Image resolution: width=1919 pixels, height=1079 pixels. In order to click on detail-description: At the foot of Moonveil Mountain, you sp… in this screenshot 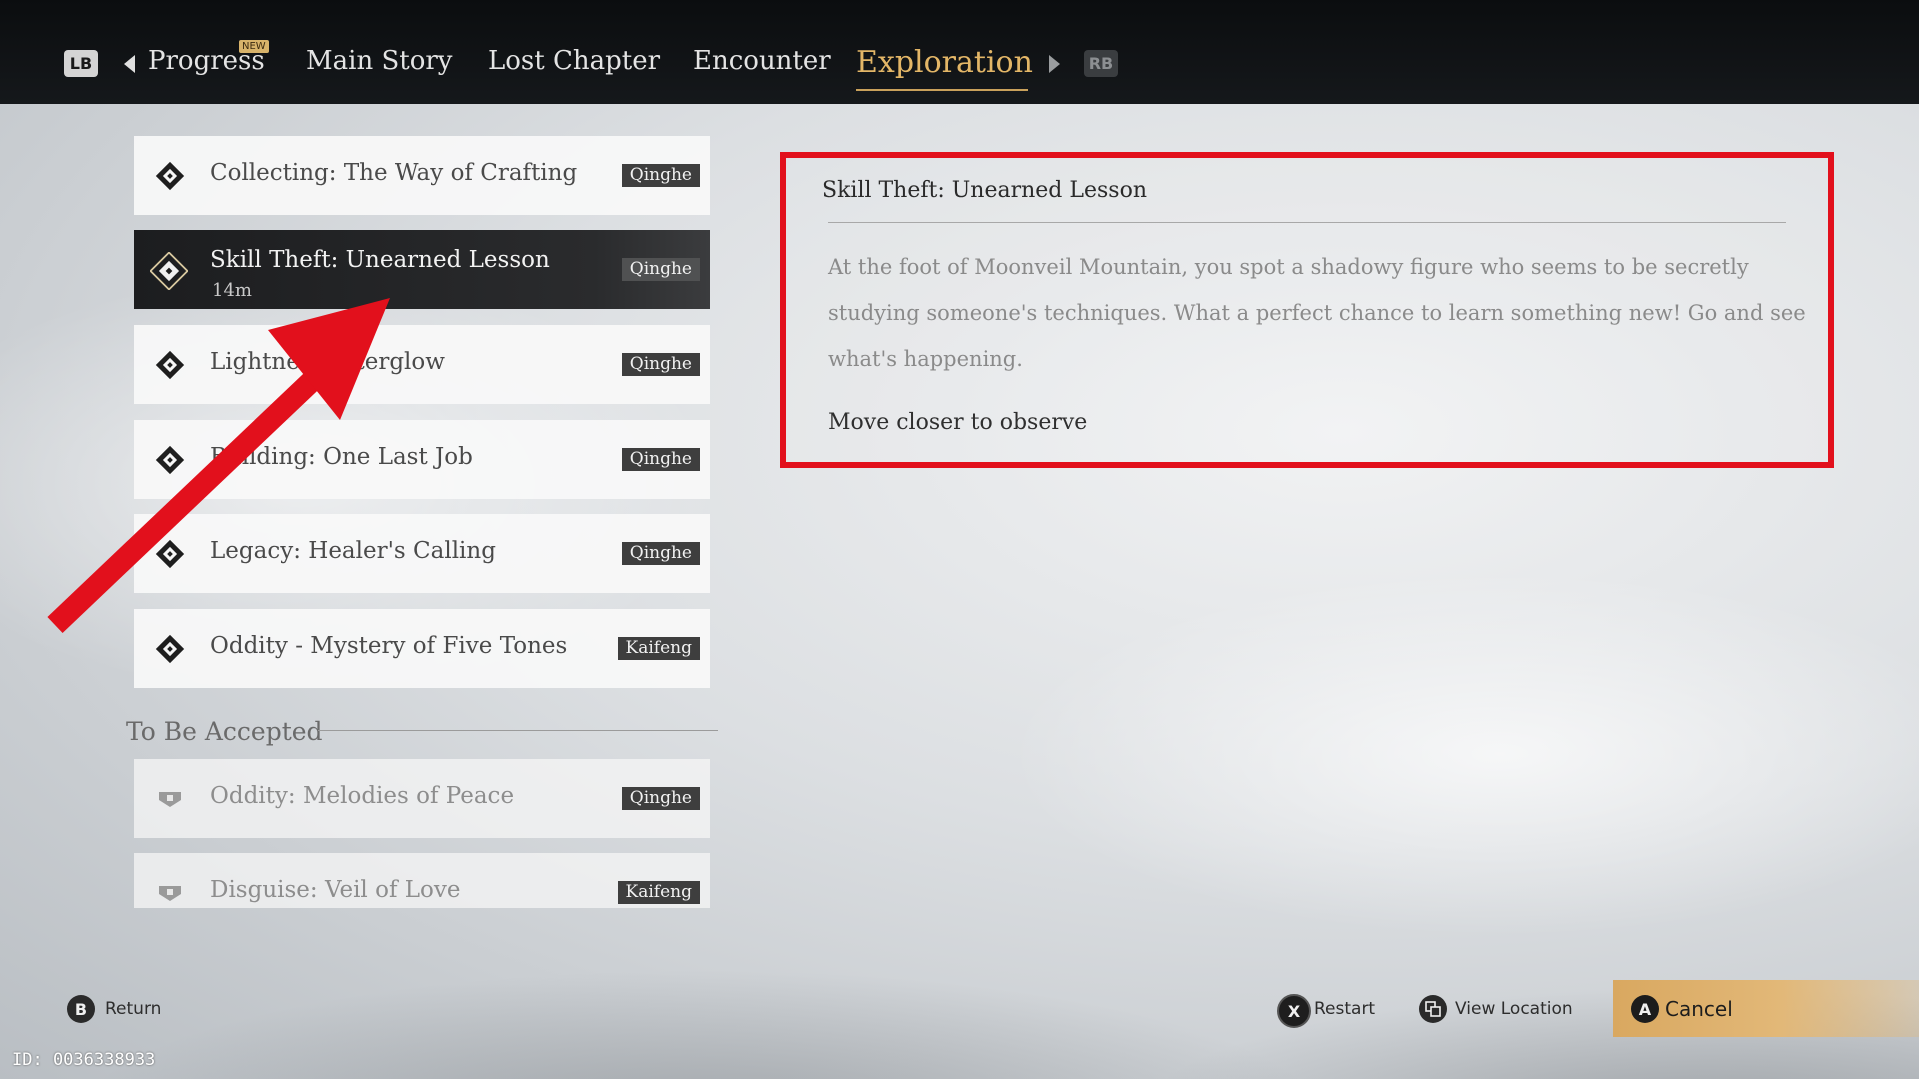, I will do `click(1317, 313)`.